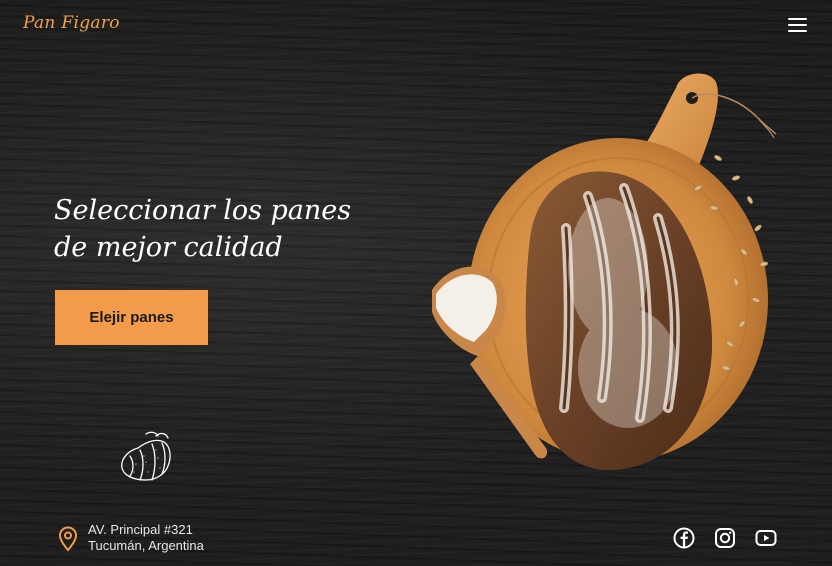 This screenshot has height=566, width=832. I want to click on instagram-icon, so click(725, 538).